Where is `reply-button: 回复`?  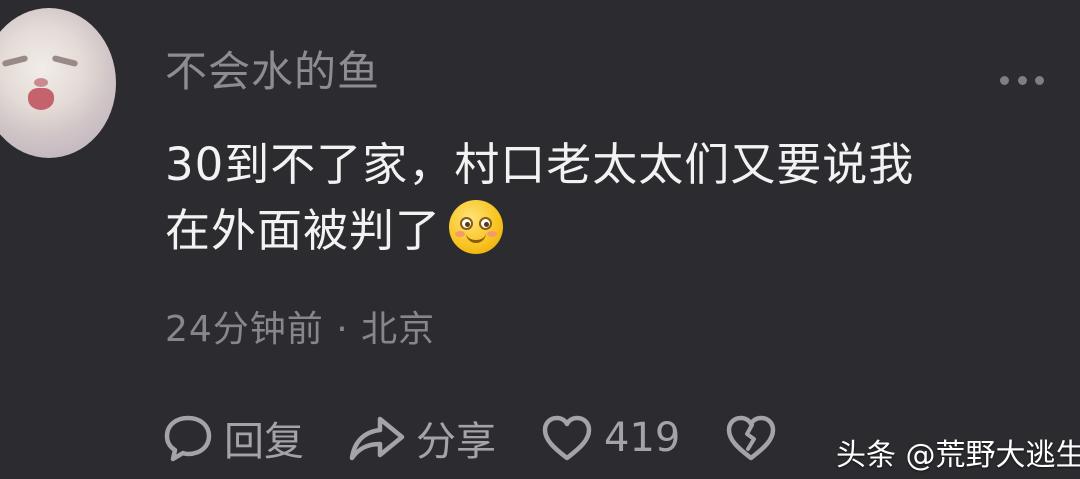
reply-button: 回复 is located at coordinates (233, 438).